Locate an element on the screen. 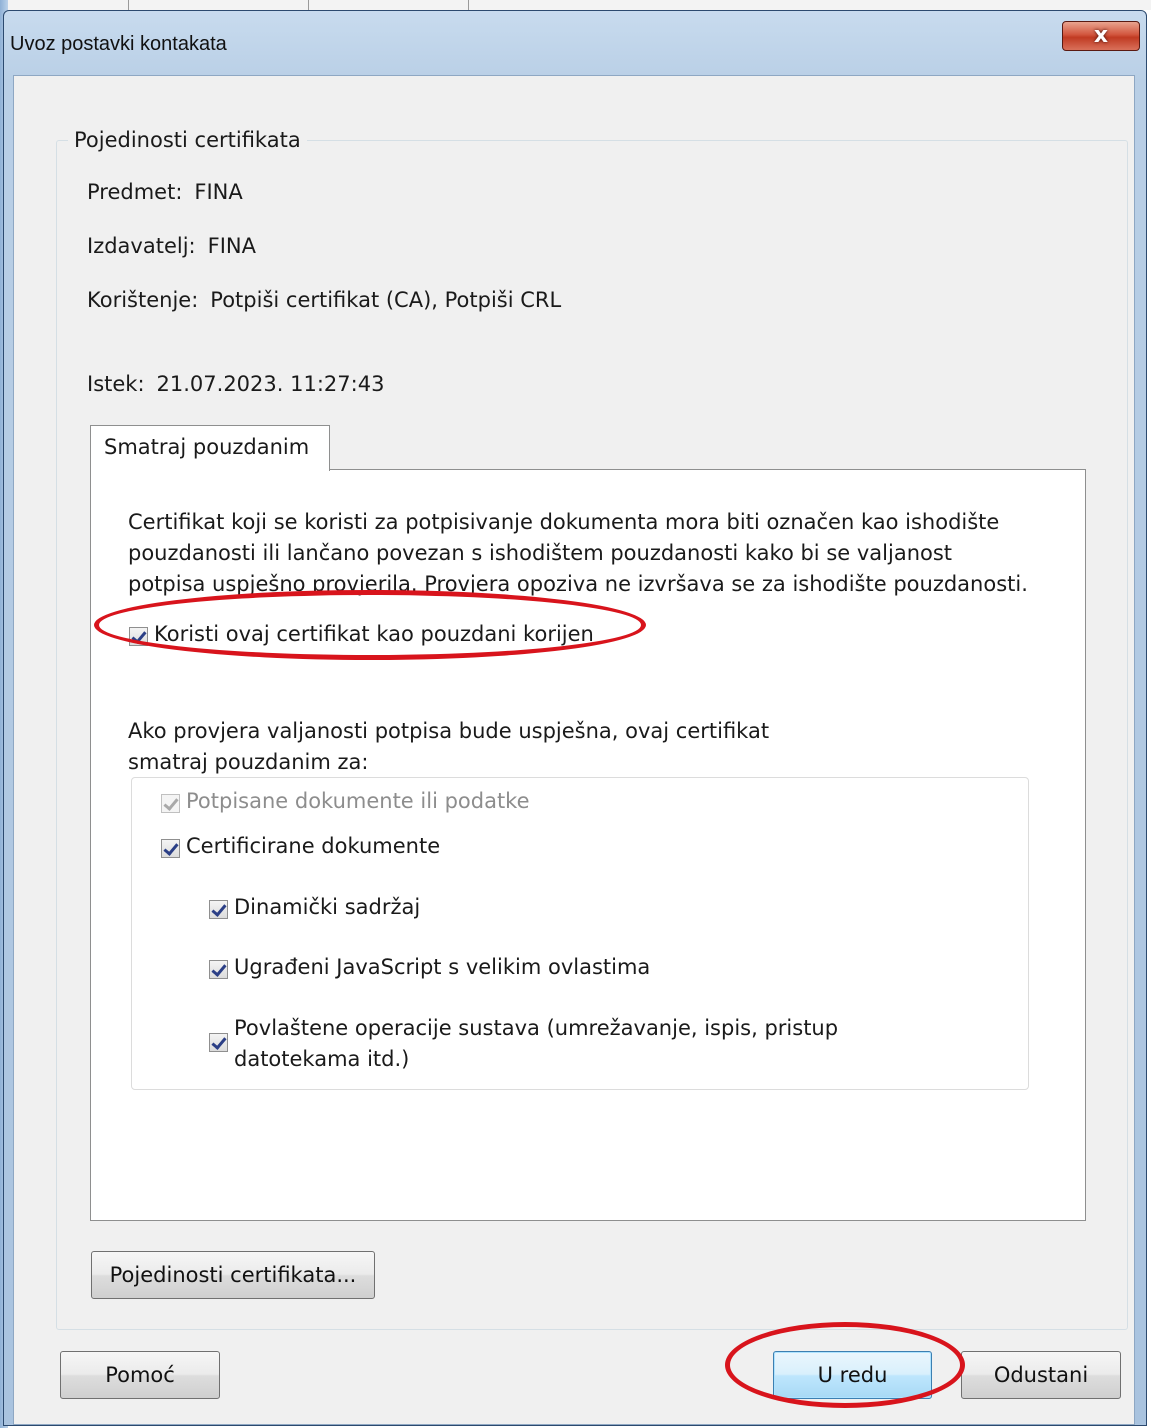  dialog-title: Uvoz postavki kontakata is located at coordinates (118, 44).